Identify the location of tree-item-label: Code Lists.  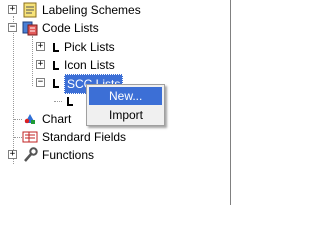
(70, 28).